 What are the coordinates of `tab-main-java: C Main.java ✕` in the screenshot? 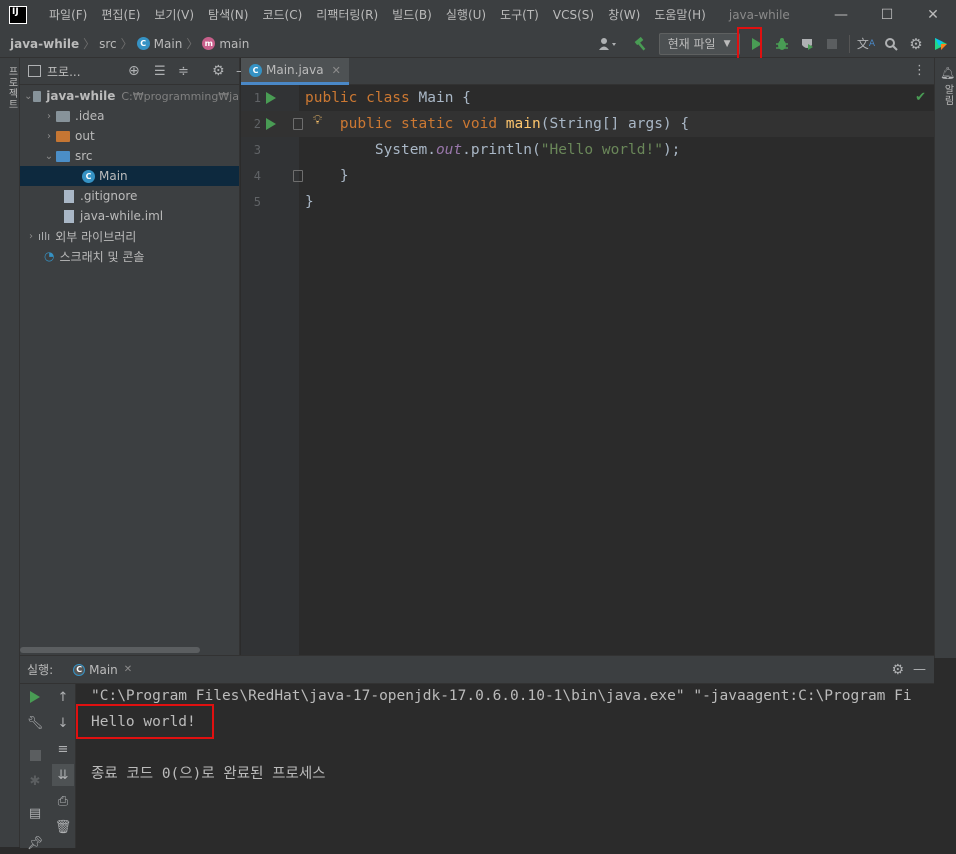 It's located at (295, 71).